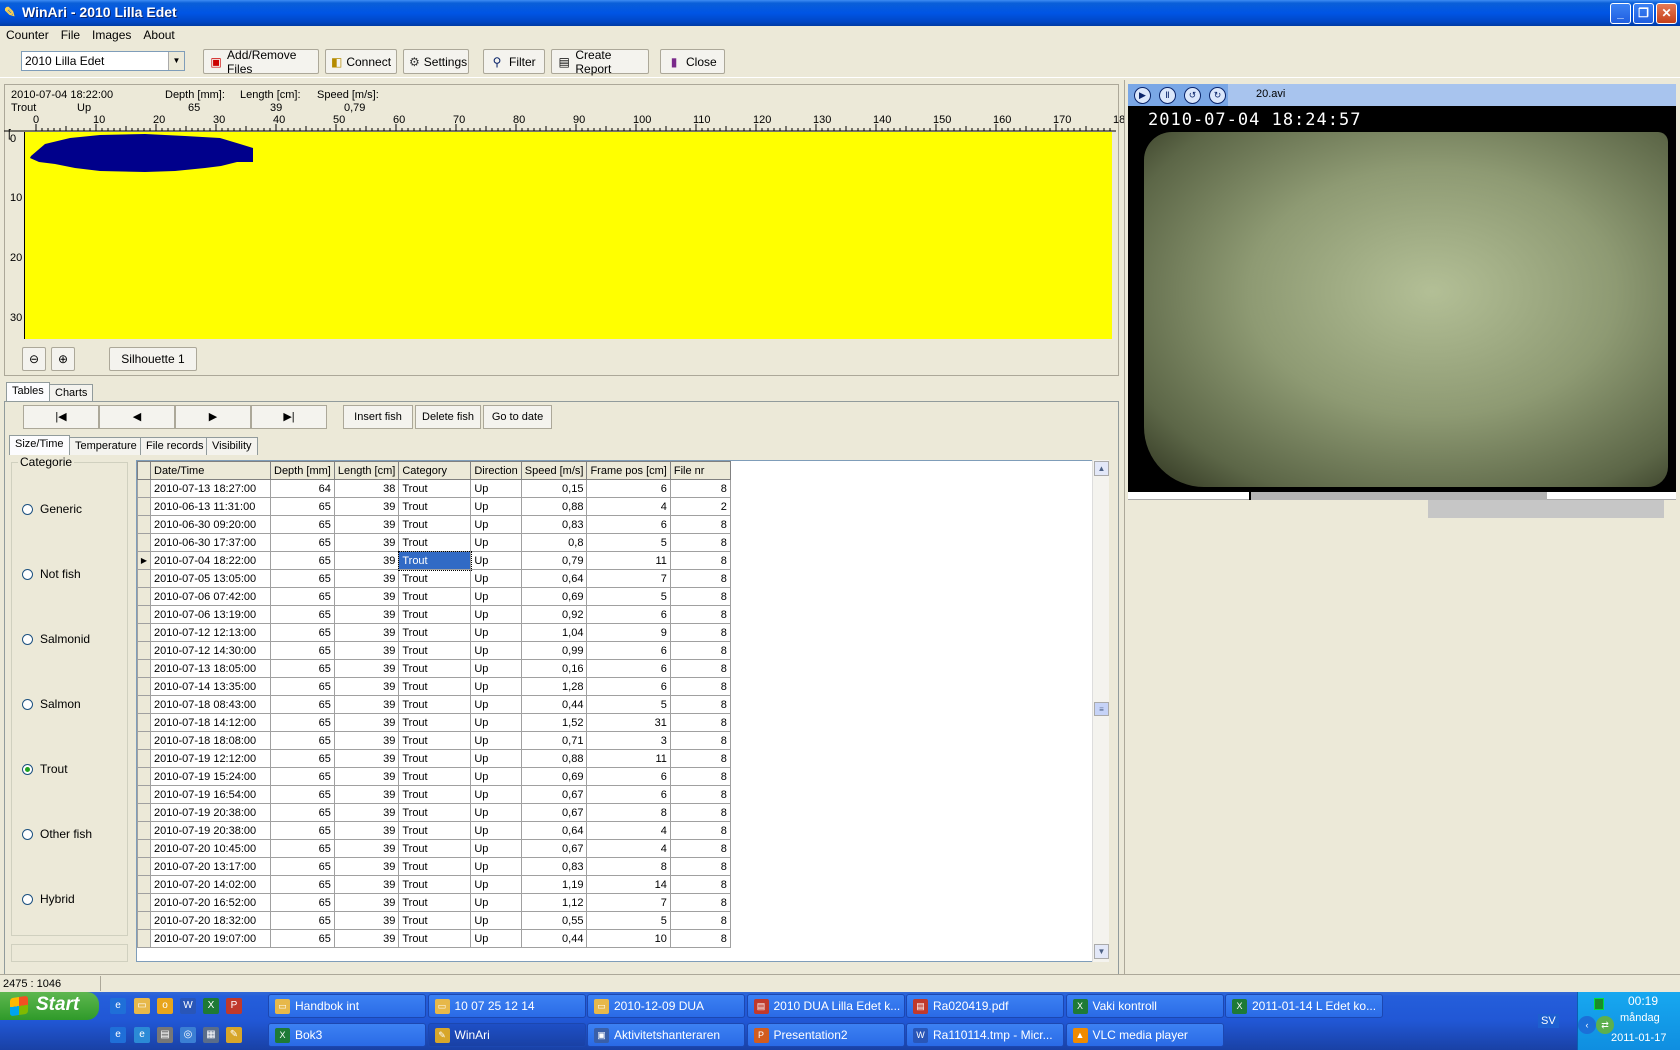 The image size is (1680, 1050). What do you see at coordinates (1620, 13) in the screenshot?
I see `minimize-button: _` at bounding box center [1620, 13].